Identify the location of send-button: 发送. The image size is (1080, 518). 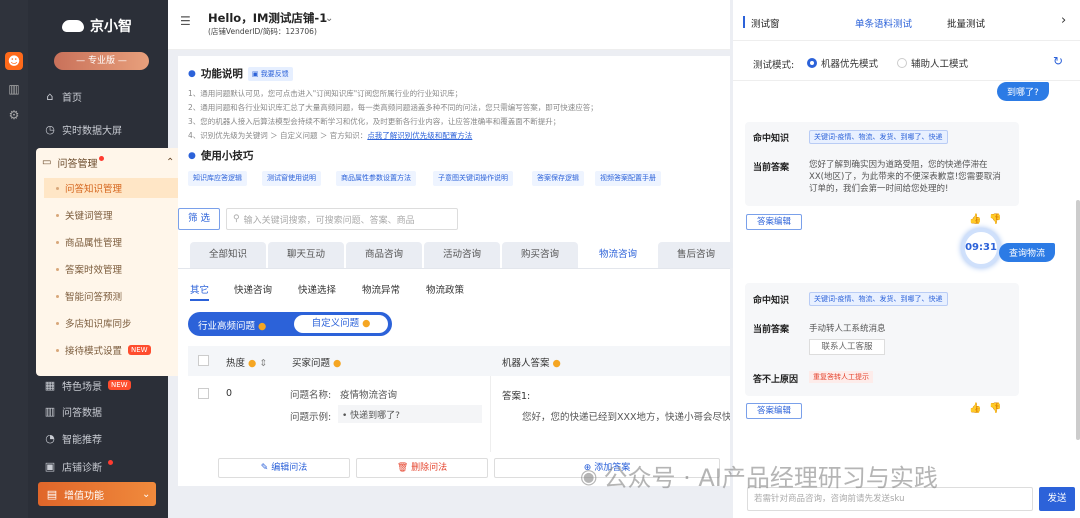
(1057, 499).